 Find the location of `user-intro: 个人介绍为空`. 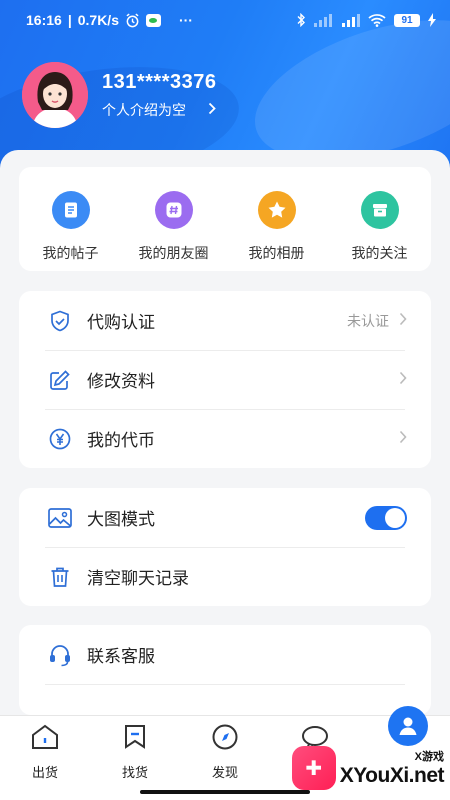

user-intro: 个人介绍为空 is located at coordinates (144, 109).